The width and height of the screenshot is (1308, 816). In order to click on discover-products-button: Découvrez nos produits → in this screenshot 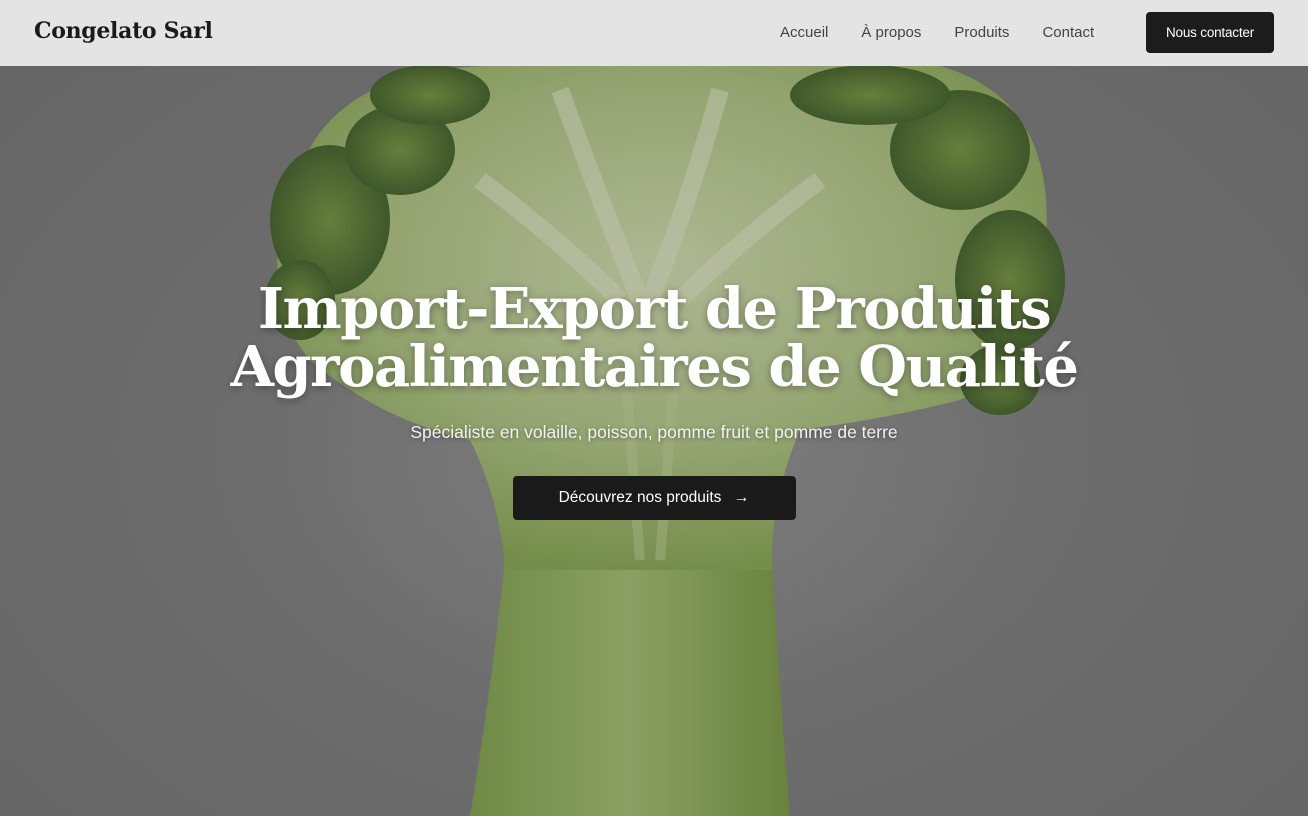, I will do `click(654, 498)`.